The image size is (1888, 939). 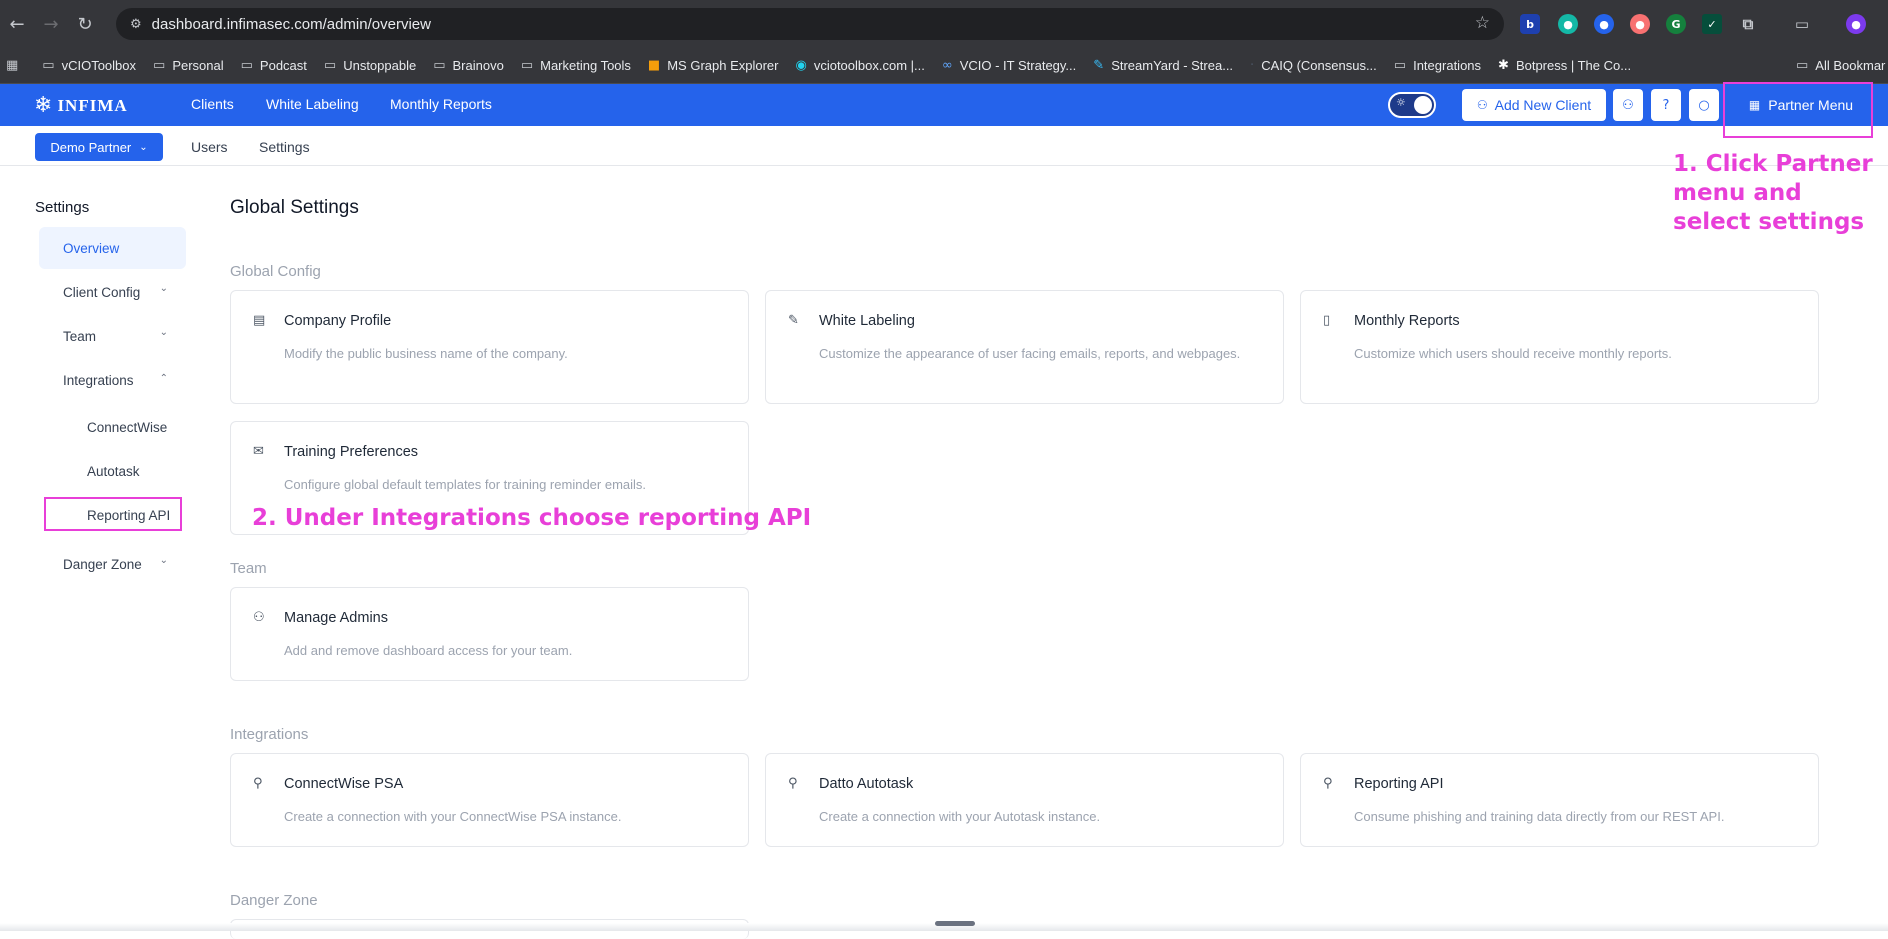 I want to click on edit-icon: ✎, so click(x=793, y=320).